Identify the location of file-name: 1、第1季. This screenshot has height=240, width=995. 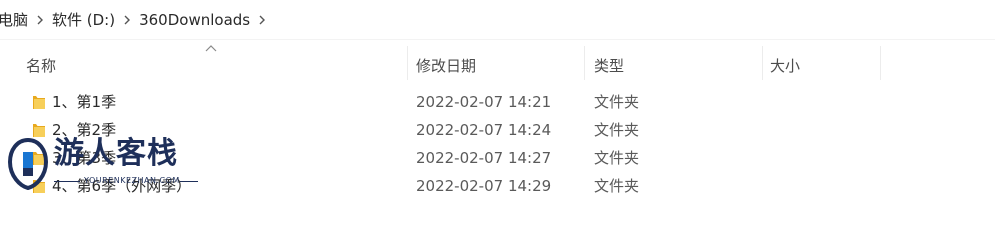
(84, 102).